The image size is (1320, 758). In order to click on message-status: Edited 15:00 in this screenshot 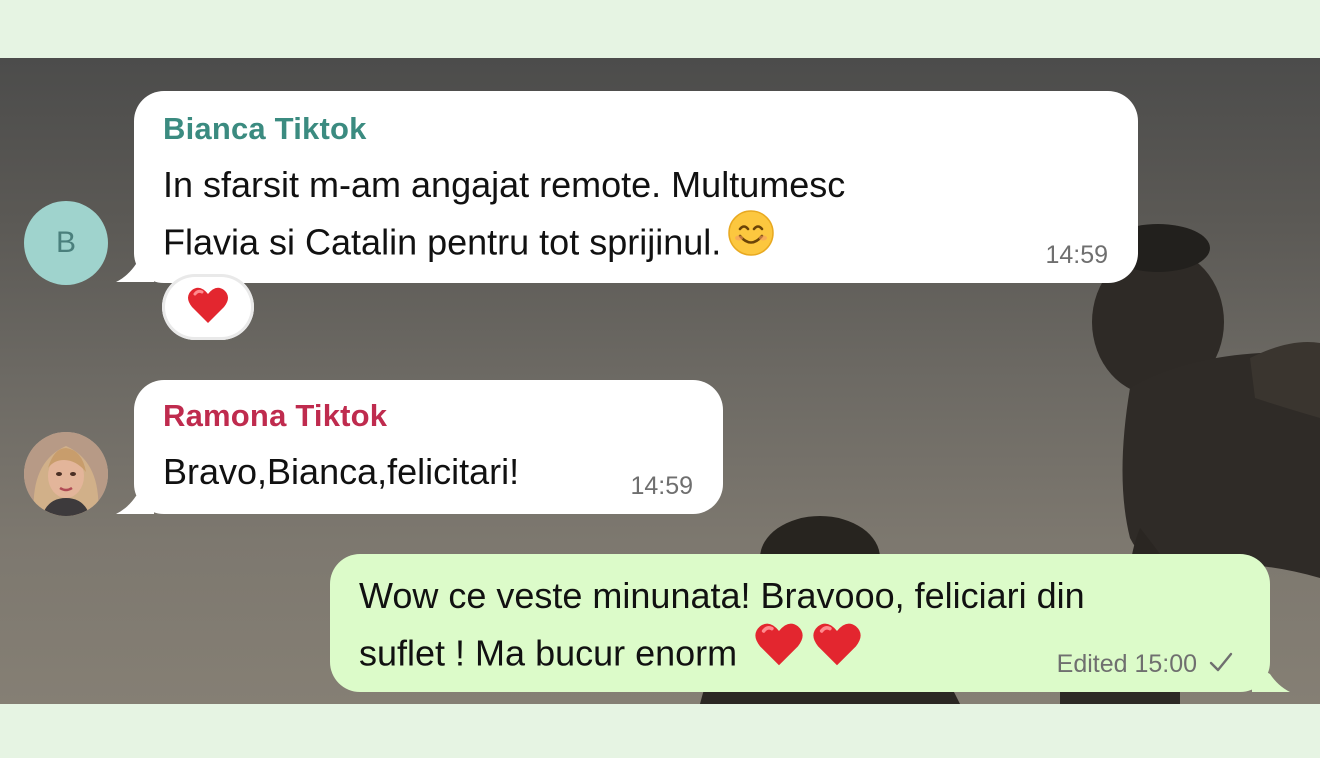, I will do `click(1145, 665)`.